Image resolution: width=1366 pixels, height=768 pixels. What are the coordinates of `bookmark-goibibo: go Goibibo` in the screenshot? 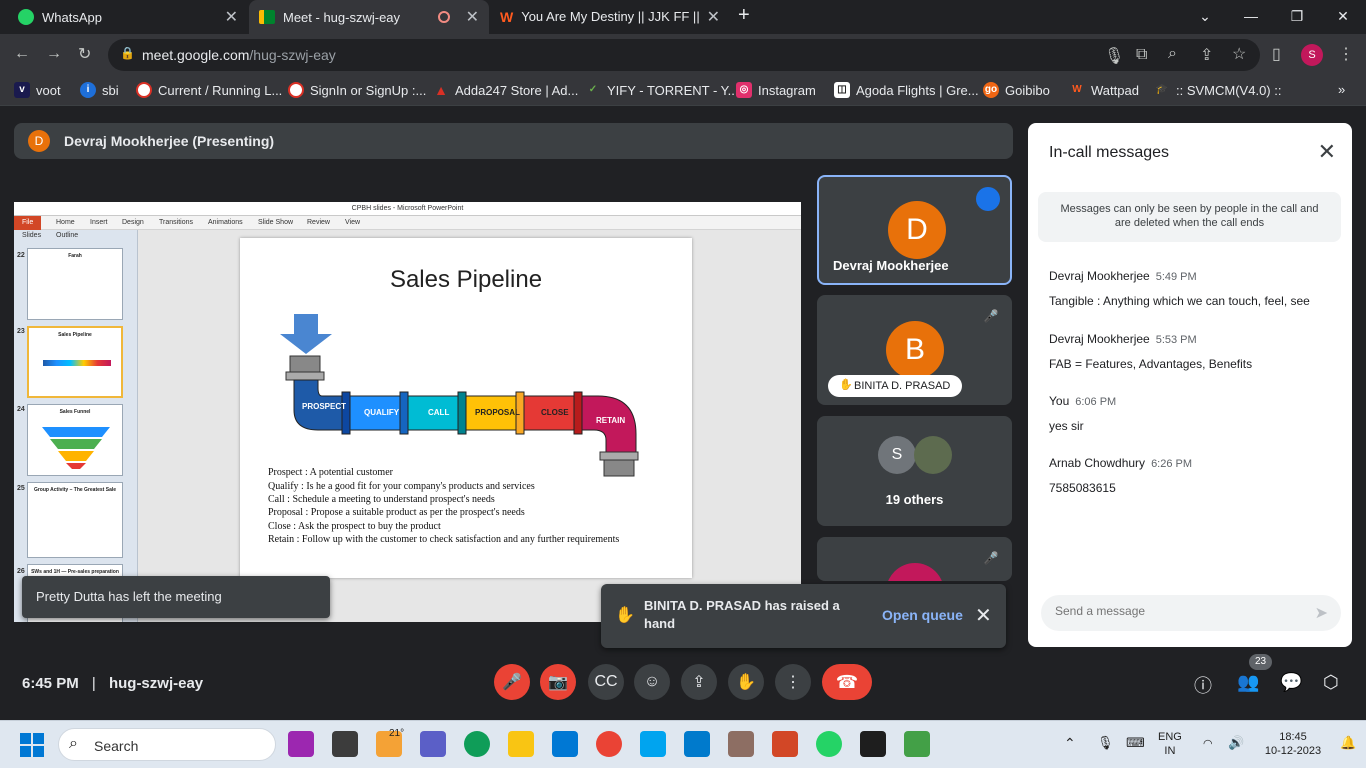 It's located at (1016, 90).